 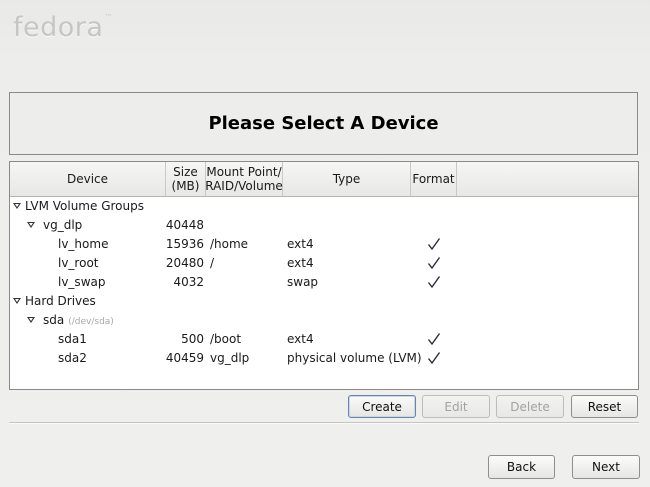 I want to click on fedora-logo: fedora™, so click(x=63, y=27).